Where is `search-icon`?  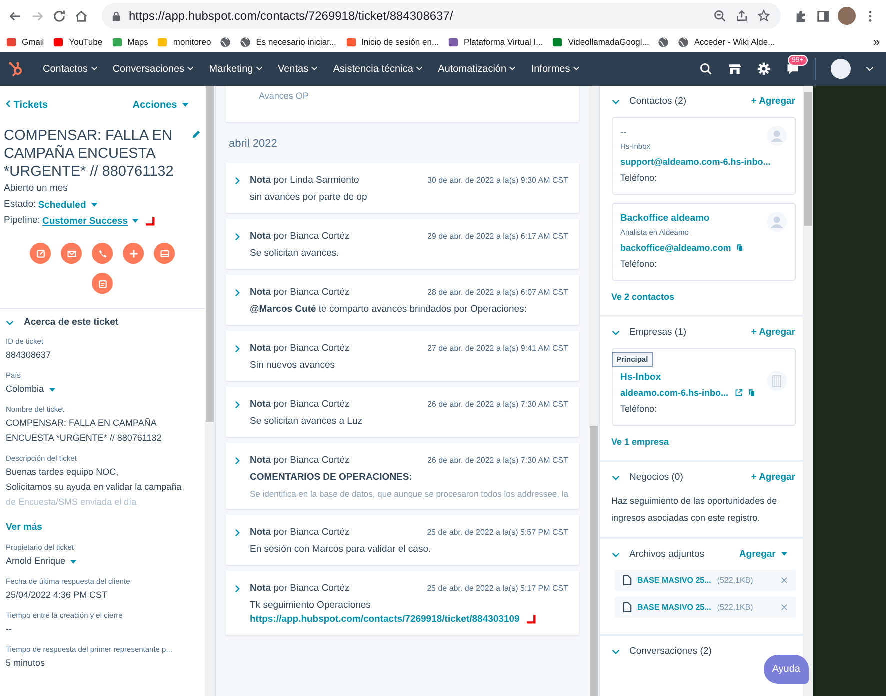 search-icon is located at coordinates (706, 69).